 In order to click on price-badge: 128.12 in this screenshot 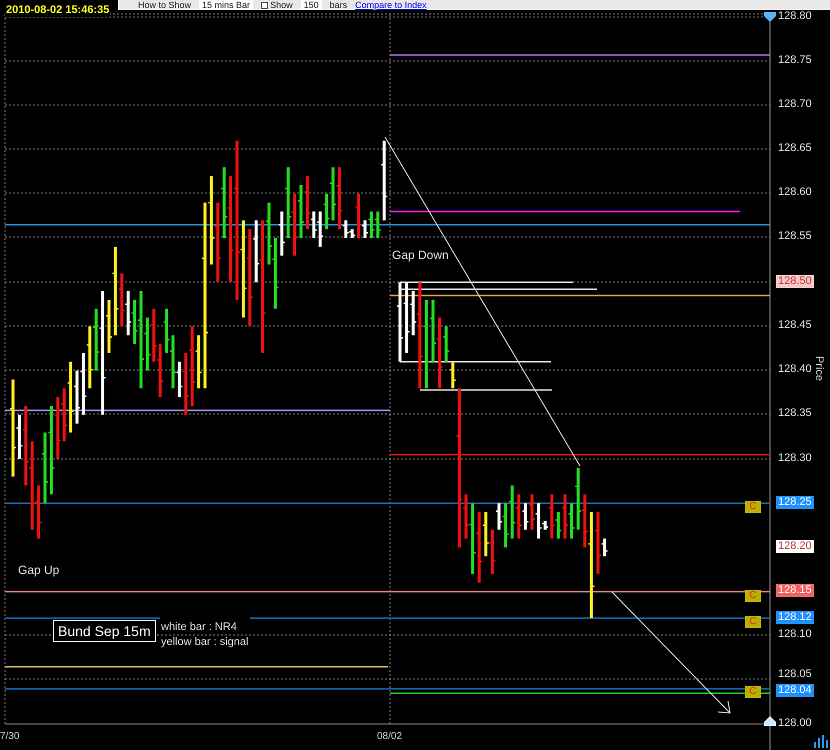, I will do `click(795, 617)`.